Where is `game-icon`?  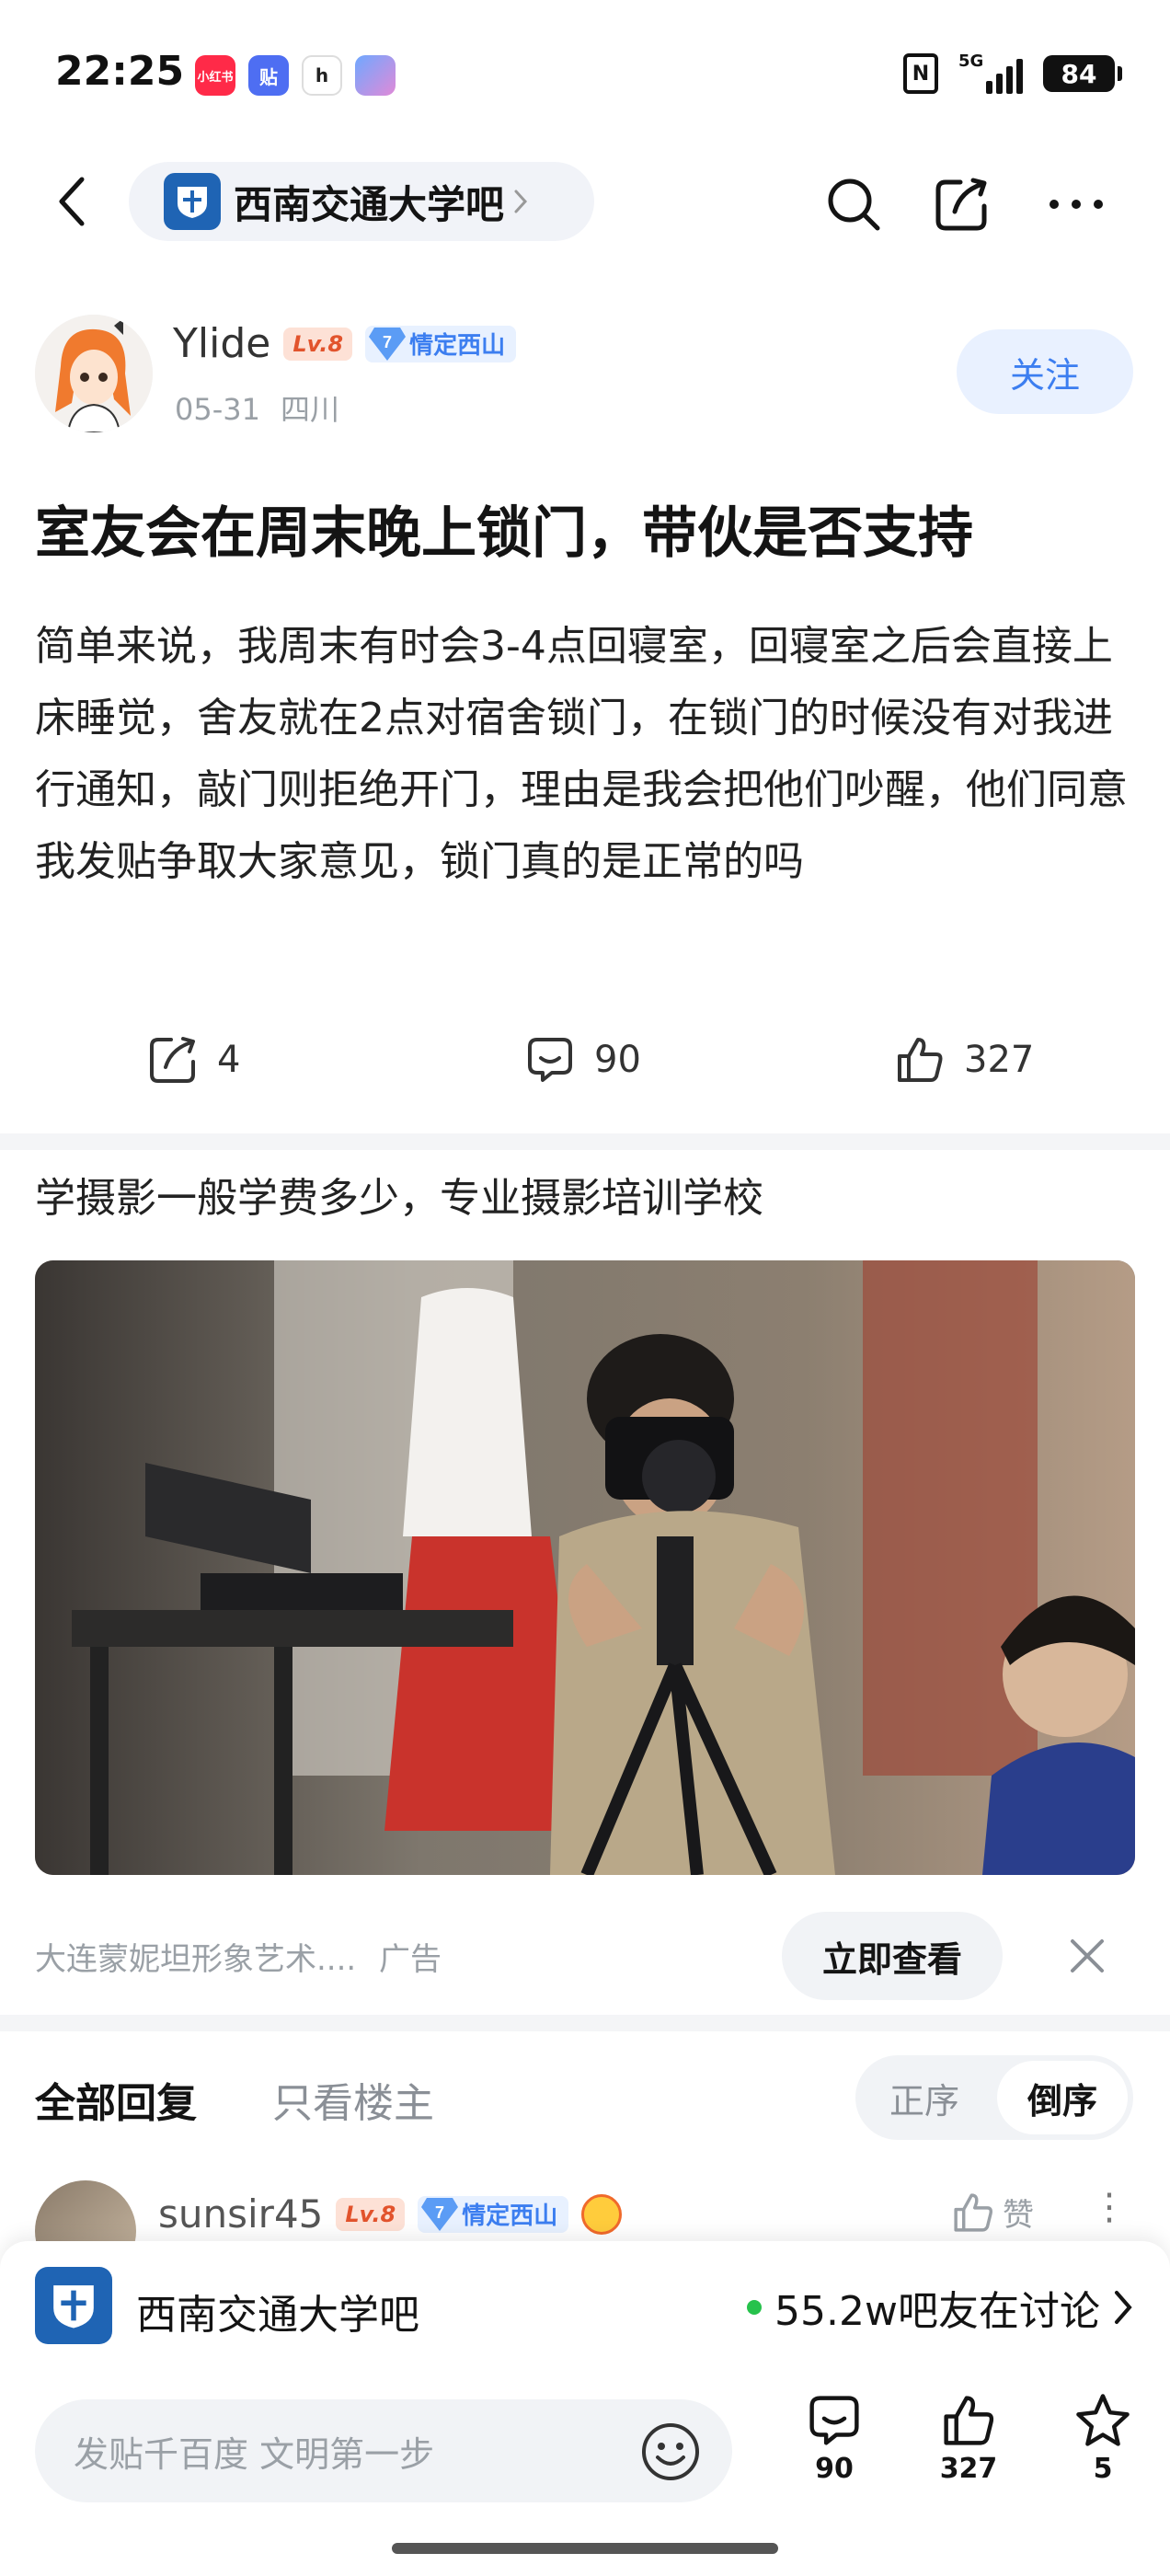 game-icon is located at coordinates (375, 75).